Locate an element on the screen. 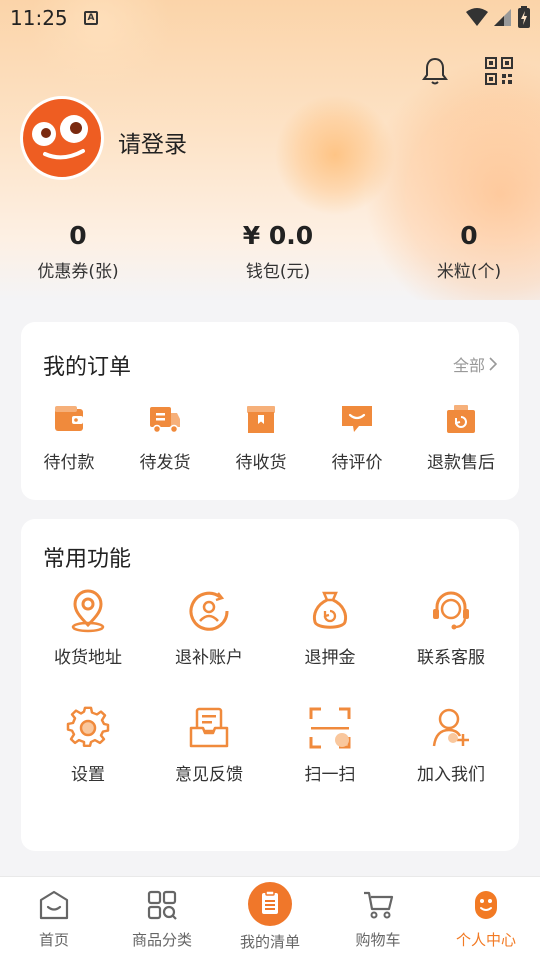 The height and width of the screenshot is (960, 540). fn-settings: 设置 is located at coordinates (88, 745).